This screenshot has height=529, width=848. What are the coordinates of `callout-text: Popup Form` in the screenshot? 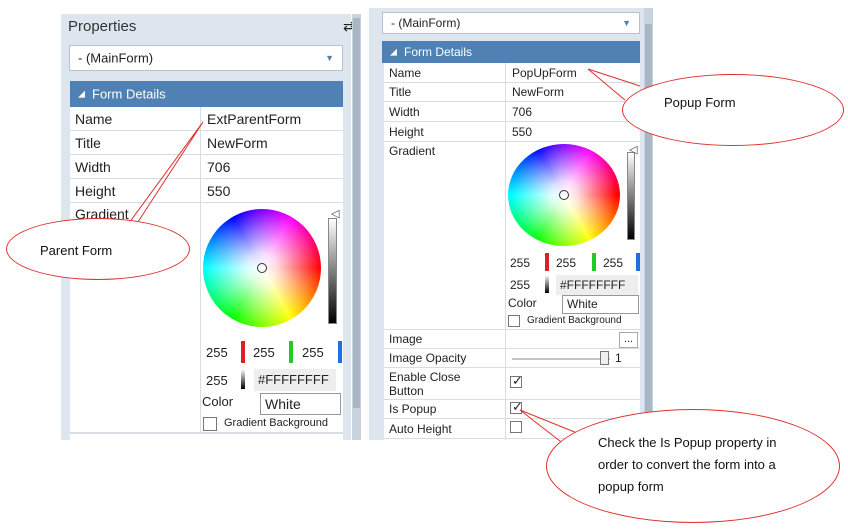 It's located at (700, 102).